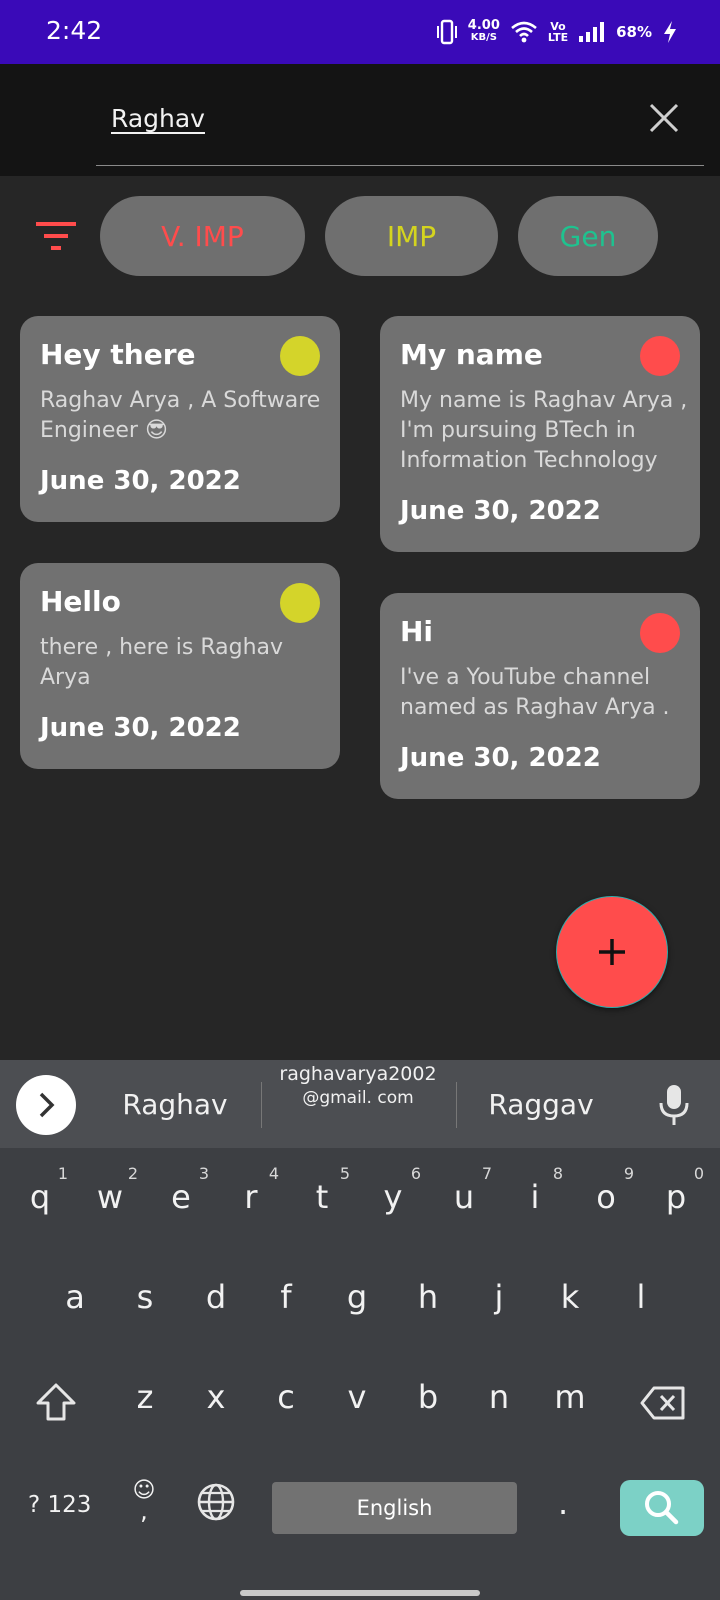 The height and width of the screenshot is (1600, 720). What do you see at coordinates (670, 32) in the screenshot?
I see `charging-icon` at bounding box center [670, 32].